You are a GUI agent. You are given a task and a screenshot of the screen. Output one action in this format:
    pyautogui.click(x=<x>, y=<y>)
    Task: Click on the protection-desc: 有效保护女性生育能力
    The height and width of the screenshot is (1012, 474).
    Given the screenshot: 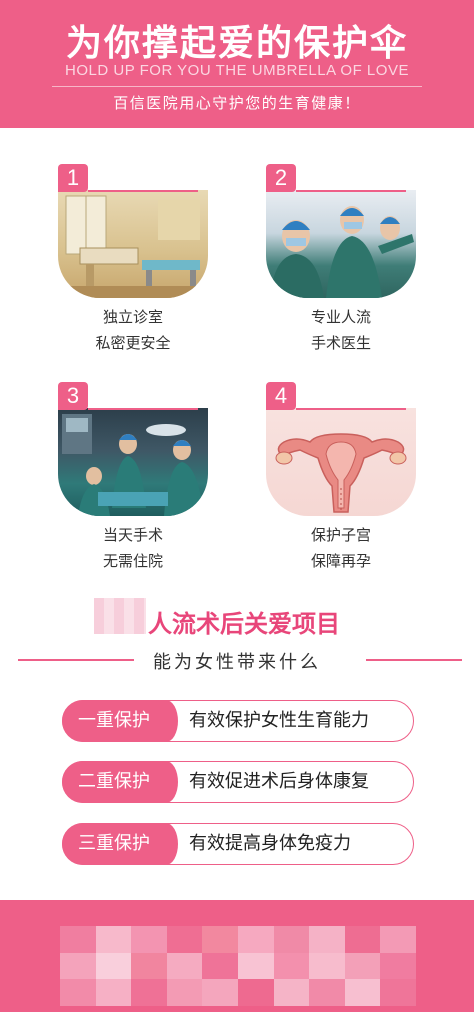 What is the action you would take?
    pyautogui.click(x=279, y=720)
    